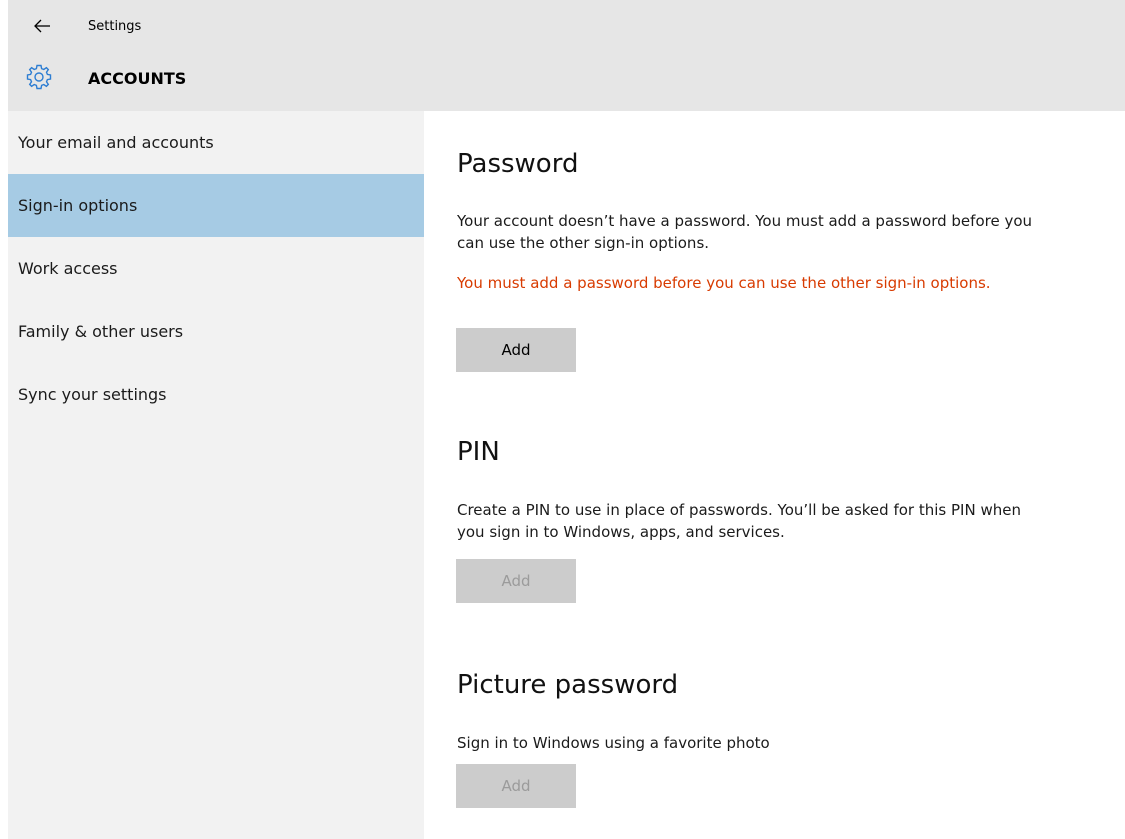 The height and width of the screenshot is (839, 1125). I want to click on sidebar-item-family-other-users: Family & other users, so click(216, 331).